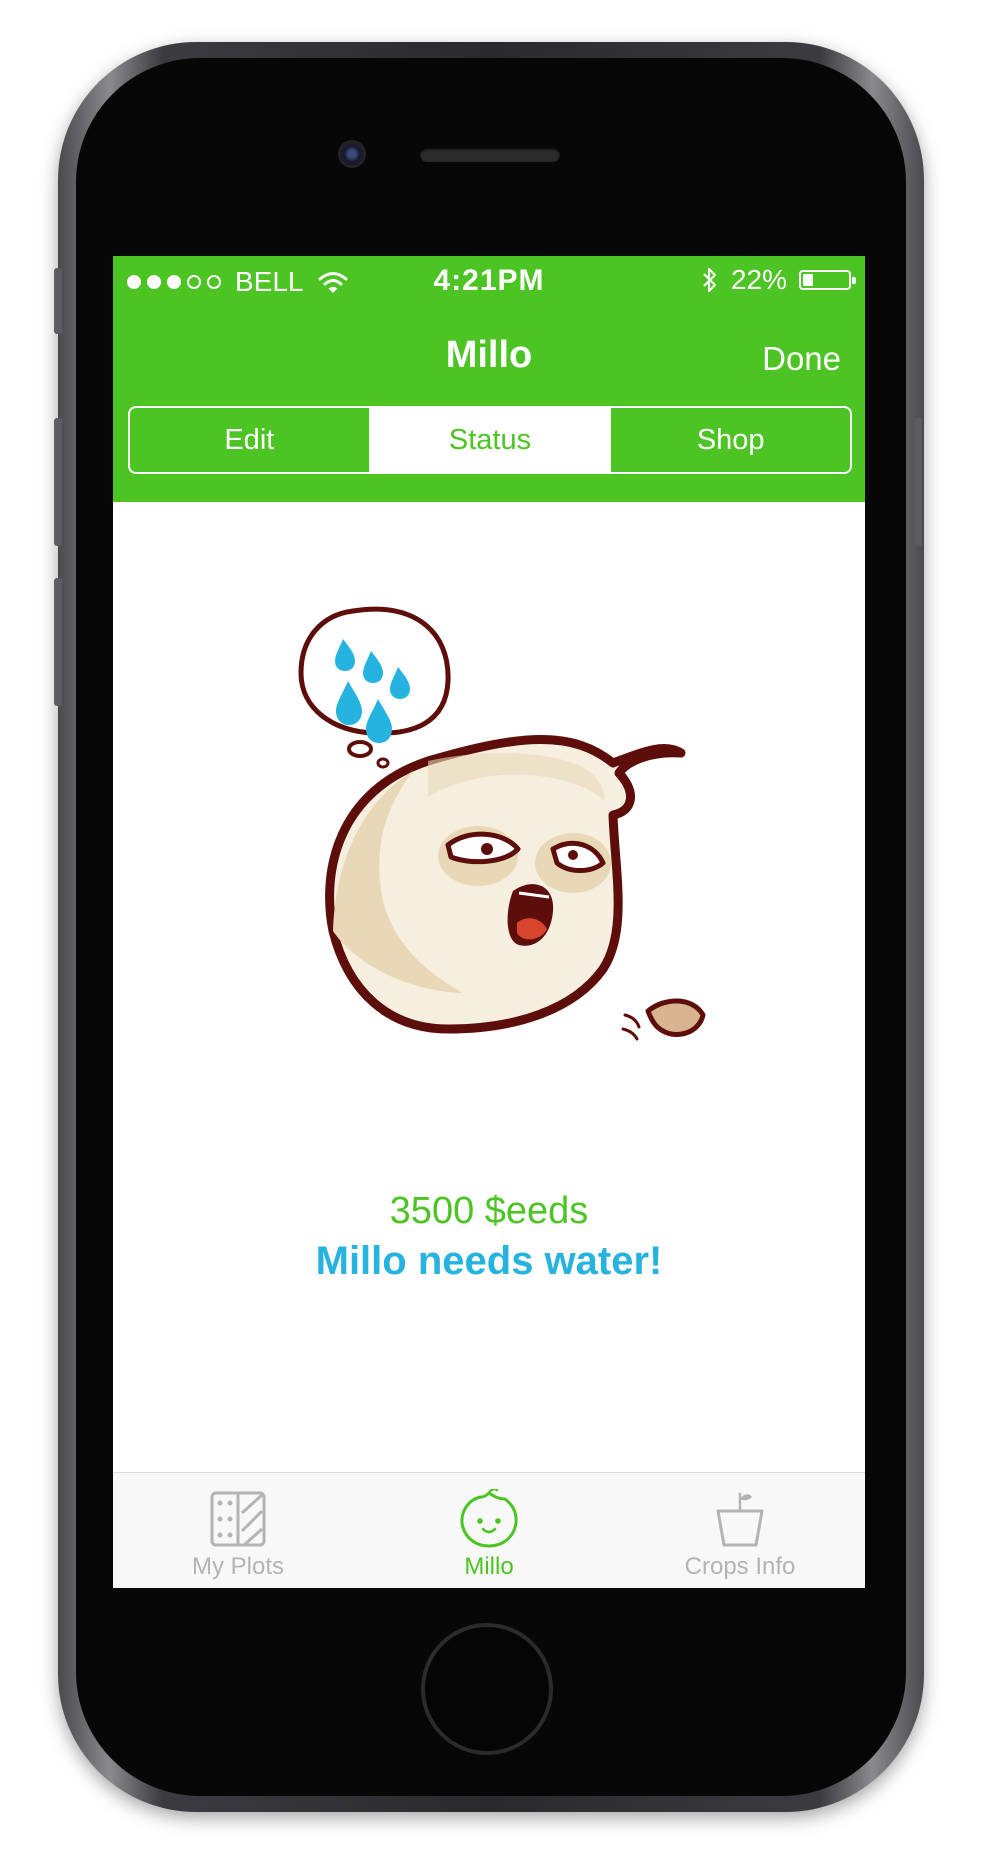  What do you see at coordinates (249, 440) in the screenshot?
I see `segment-edit: Edit` at bounding box center [249, 440].